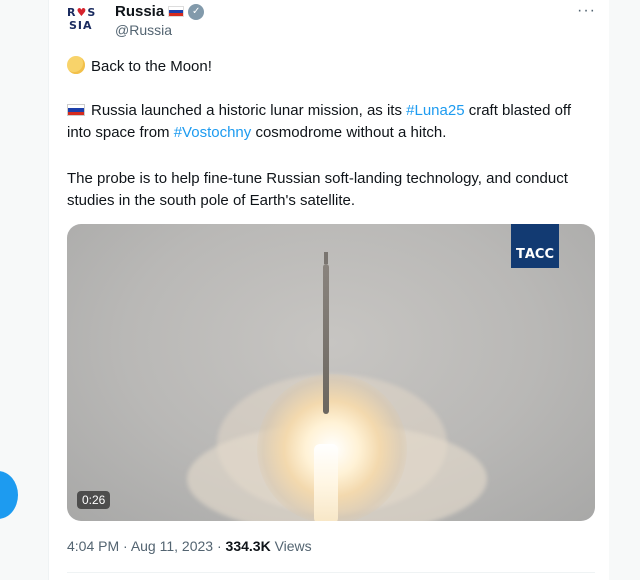 Image resolution: width=640 pixels, height=580 pixels. I want to click on avatar: R♥S SIA, so click(87, 22).